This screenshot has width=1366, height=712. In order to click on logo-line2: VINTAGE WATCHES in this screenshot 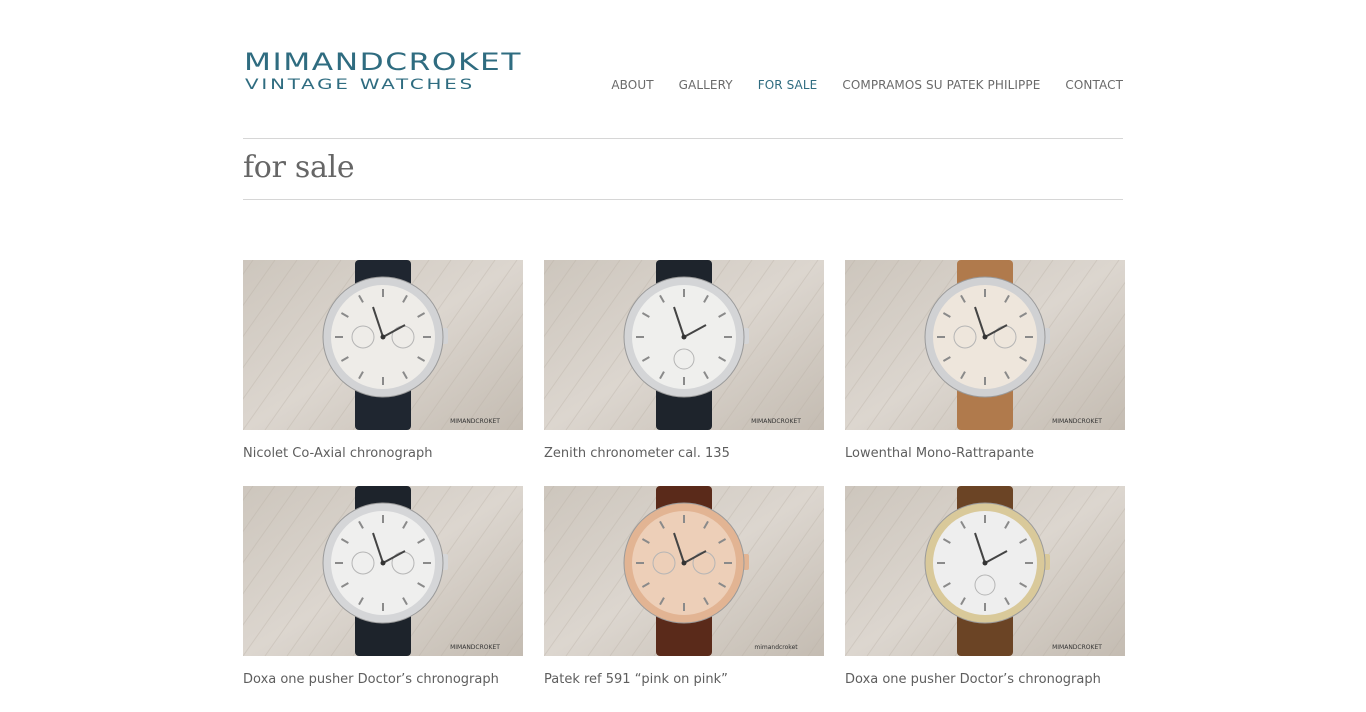, I will do `click(360, 85)`.